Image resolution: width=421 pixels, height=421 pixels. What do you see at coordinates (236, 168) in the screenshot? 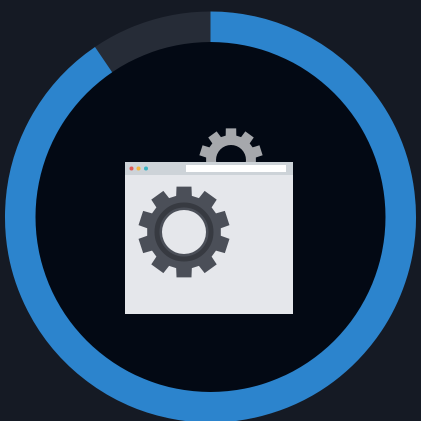
I see `browser-address-bar` at bounding box center [236, 168].